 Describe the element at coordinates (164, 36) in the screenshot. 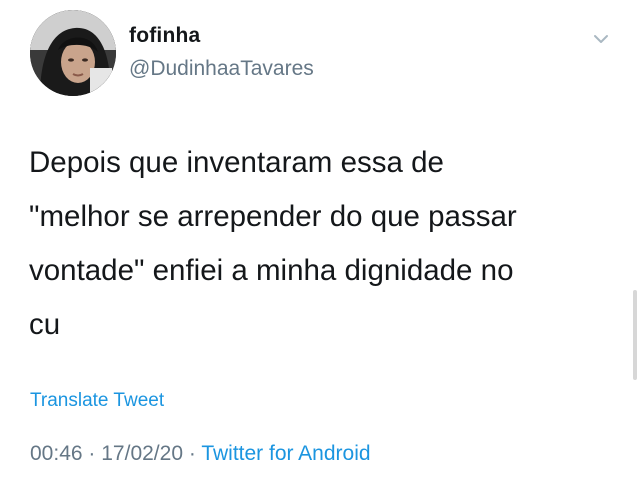

I see `display-name: fofinha` at that location.